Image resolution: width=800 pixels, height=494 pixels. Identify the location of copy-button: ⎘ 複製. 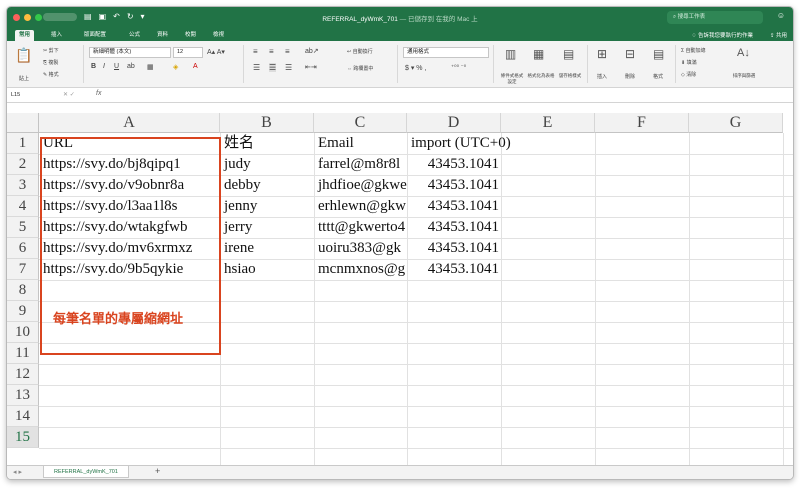
(50, 62).